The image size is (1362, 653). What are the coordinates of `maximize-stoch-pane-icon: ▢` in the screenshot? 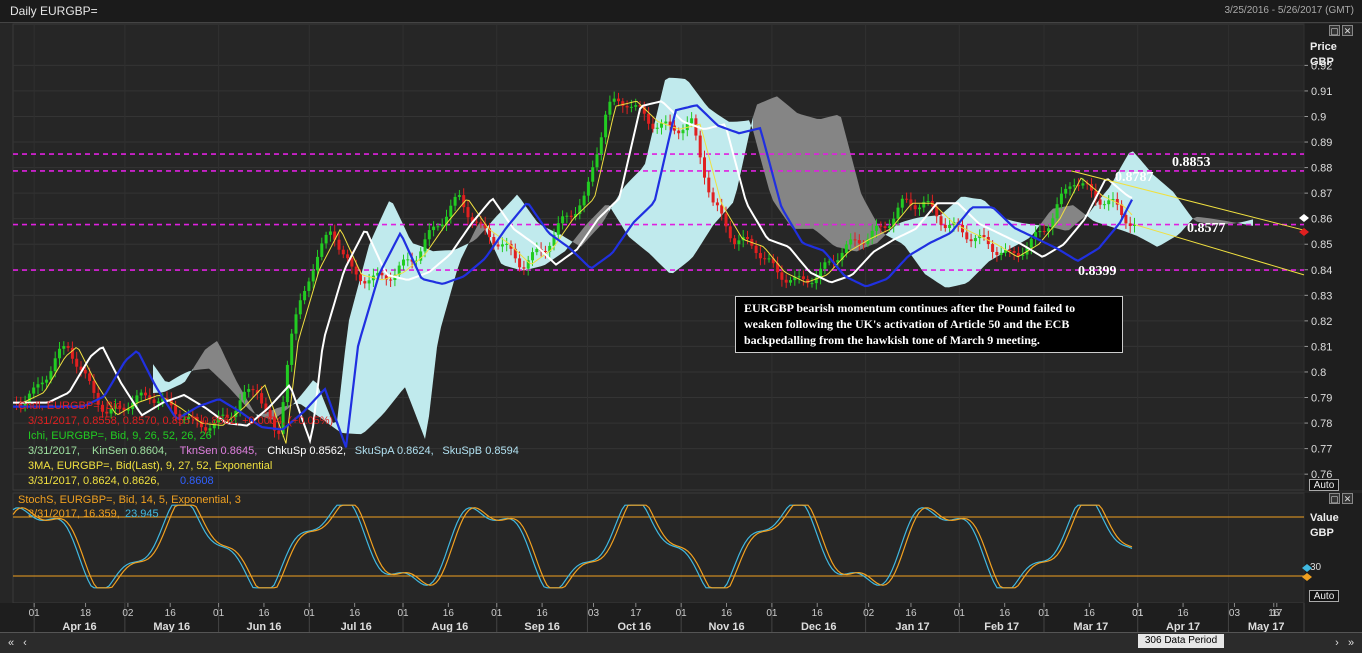 It's located at (1334, 498).